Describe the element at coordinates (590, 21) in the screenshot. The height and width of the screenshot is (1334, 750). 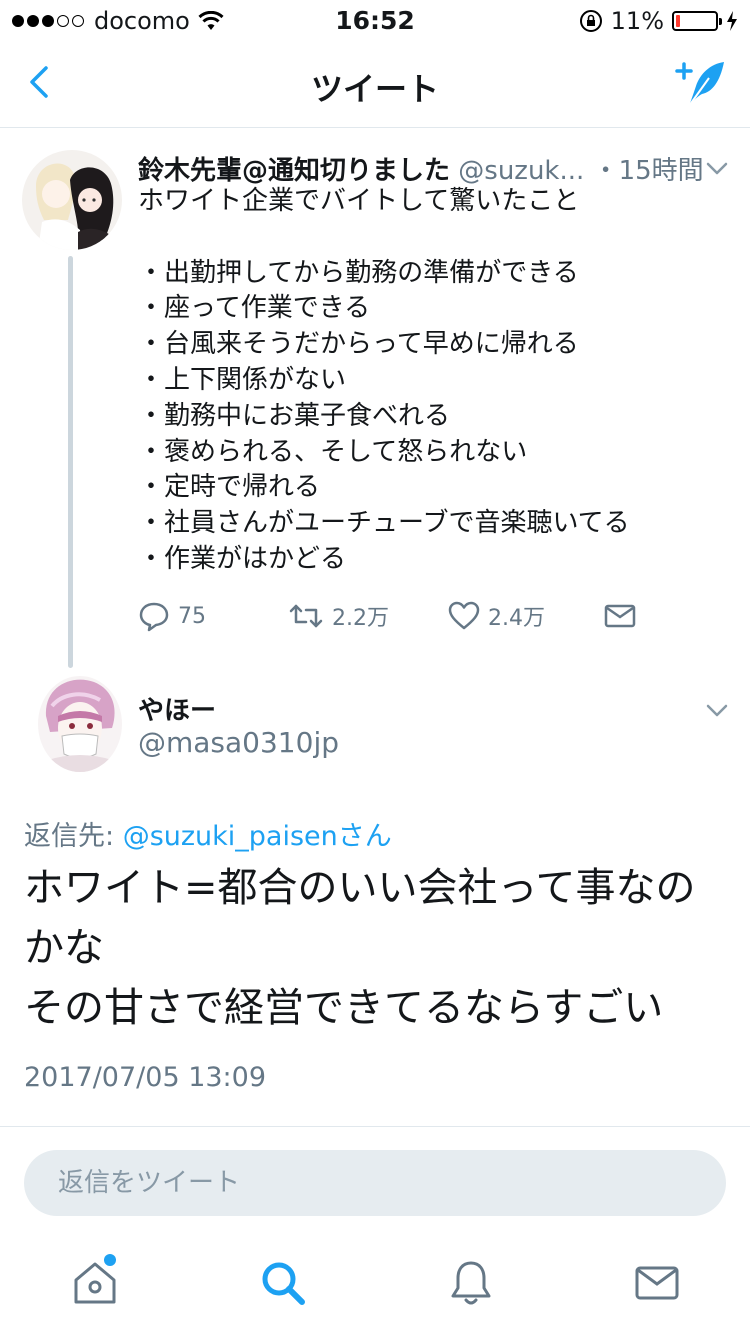
I see `rotation-lock-icon` at that location.